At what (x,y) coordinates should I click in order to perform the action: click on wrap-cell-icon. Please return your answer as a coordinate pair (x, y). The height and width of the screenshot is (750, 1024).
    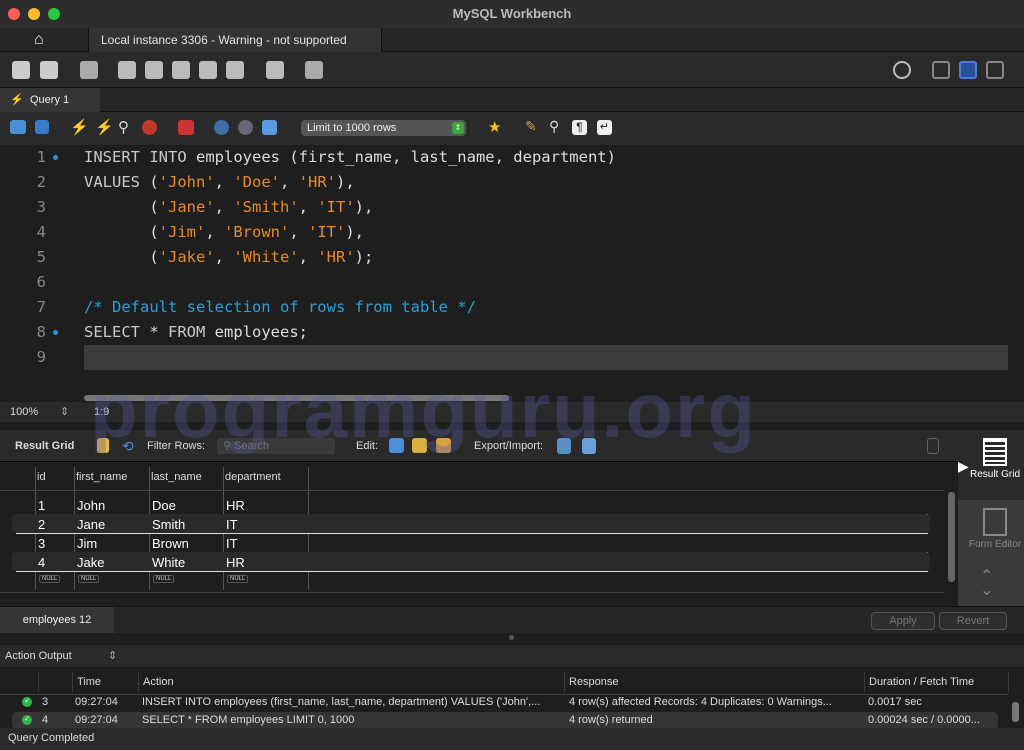
    Looking at the image, I should click on (933, 446).